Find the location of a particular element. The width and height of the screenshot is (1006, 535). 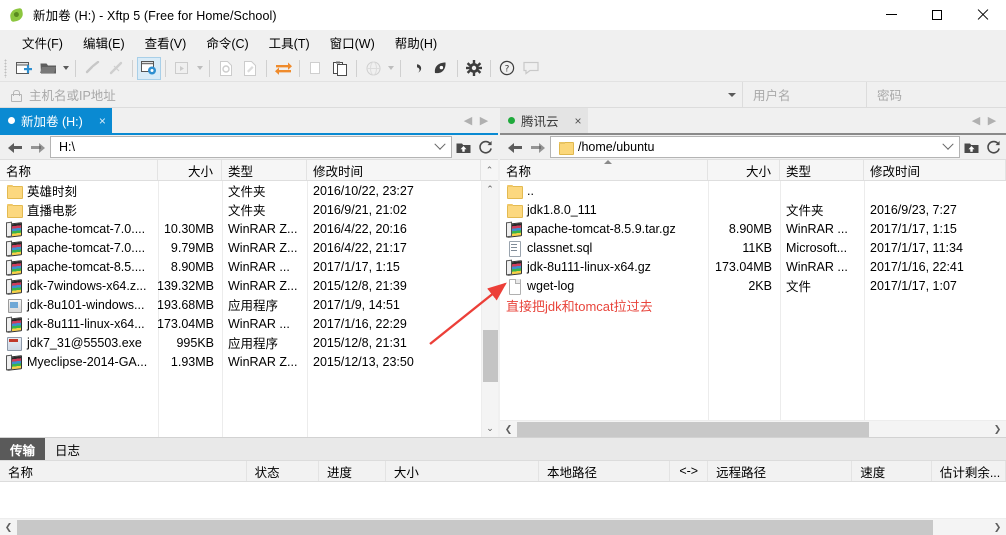

remote-path-input: /home/ubuntu is located at coordinates (755, 147).